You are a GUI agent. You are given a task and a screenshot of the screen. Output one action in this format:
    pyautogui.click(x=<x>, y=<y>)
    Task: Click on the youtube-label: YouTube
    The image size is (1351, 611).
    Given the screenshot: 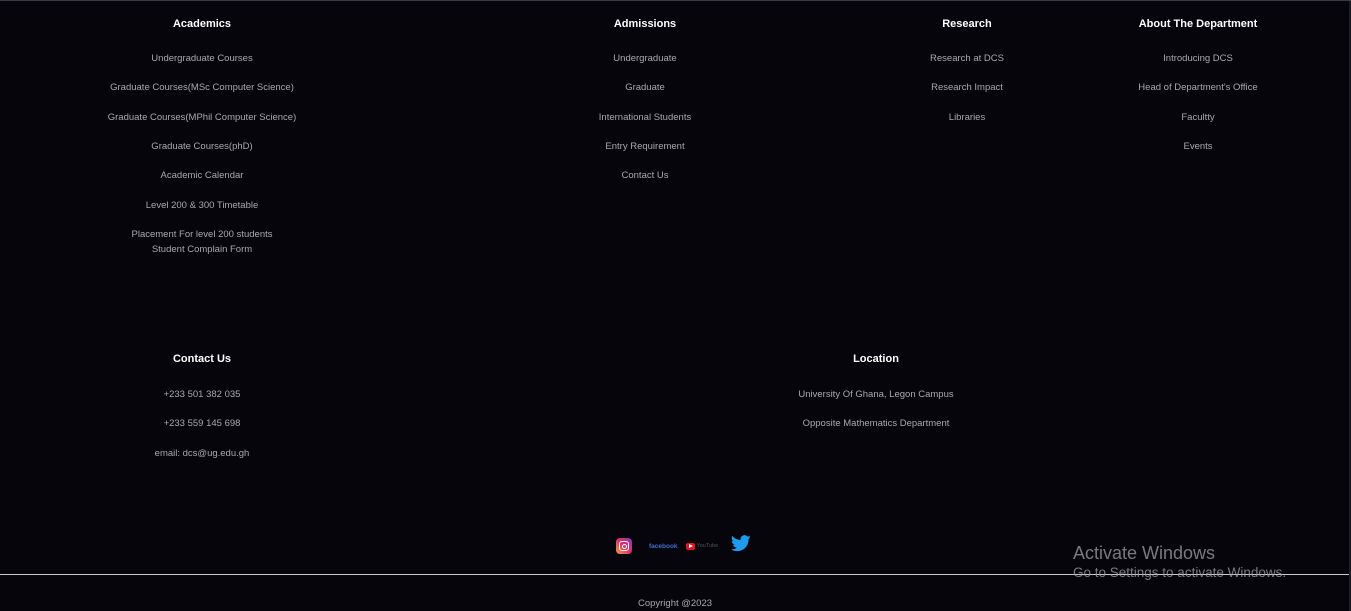 What is the action you would take?
    pyautogui.click(x=707, y=546)
    